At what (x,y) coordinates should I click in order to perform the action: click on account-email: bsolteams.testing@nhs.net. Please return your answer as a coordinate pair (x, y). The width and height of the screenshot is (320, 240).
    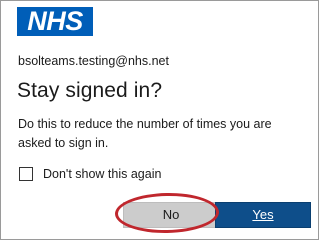
    Looking at the image, I should click on (93, 61).